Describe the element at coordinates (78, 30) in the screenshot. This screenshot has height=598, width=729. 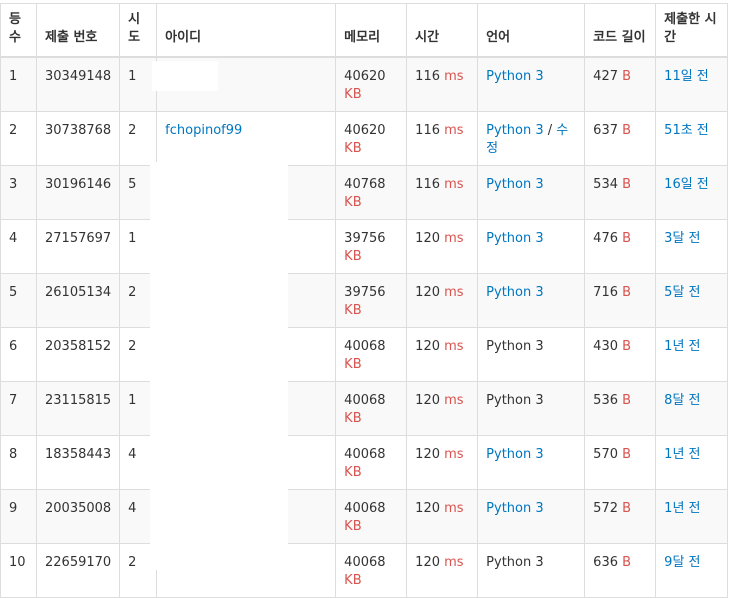
I see `col-submission-header: 제출 번호` at that location.